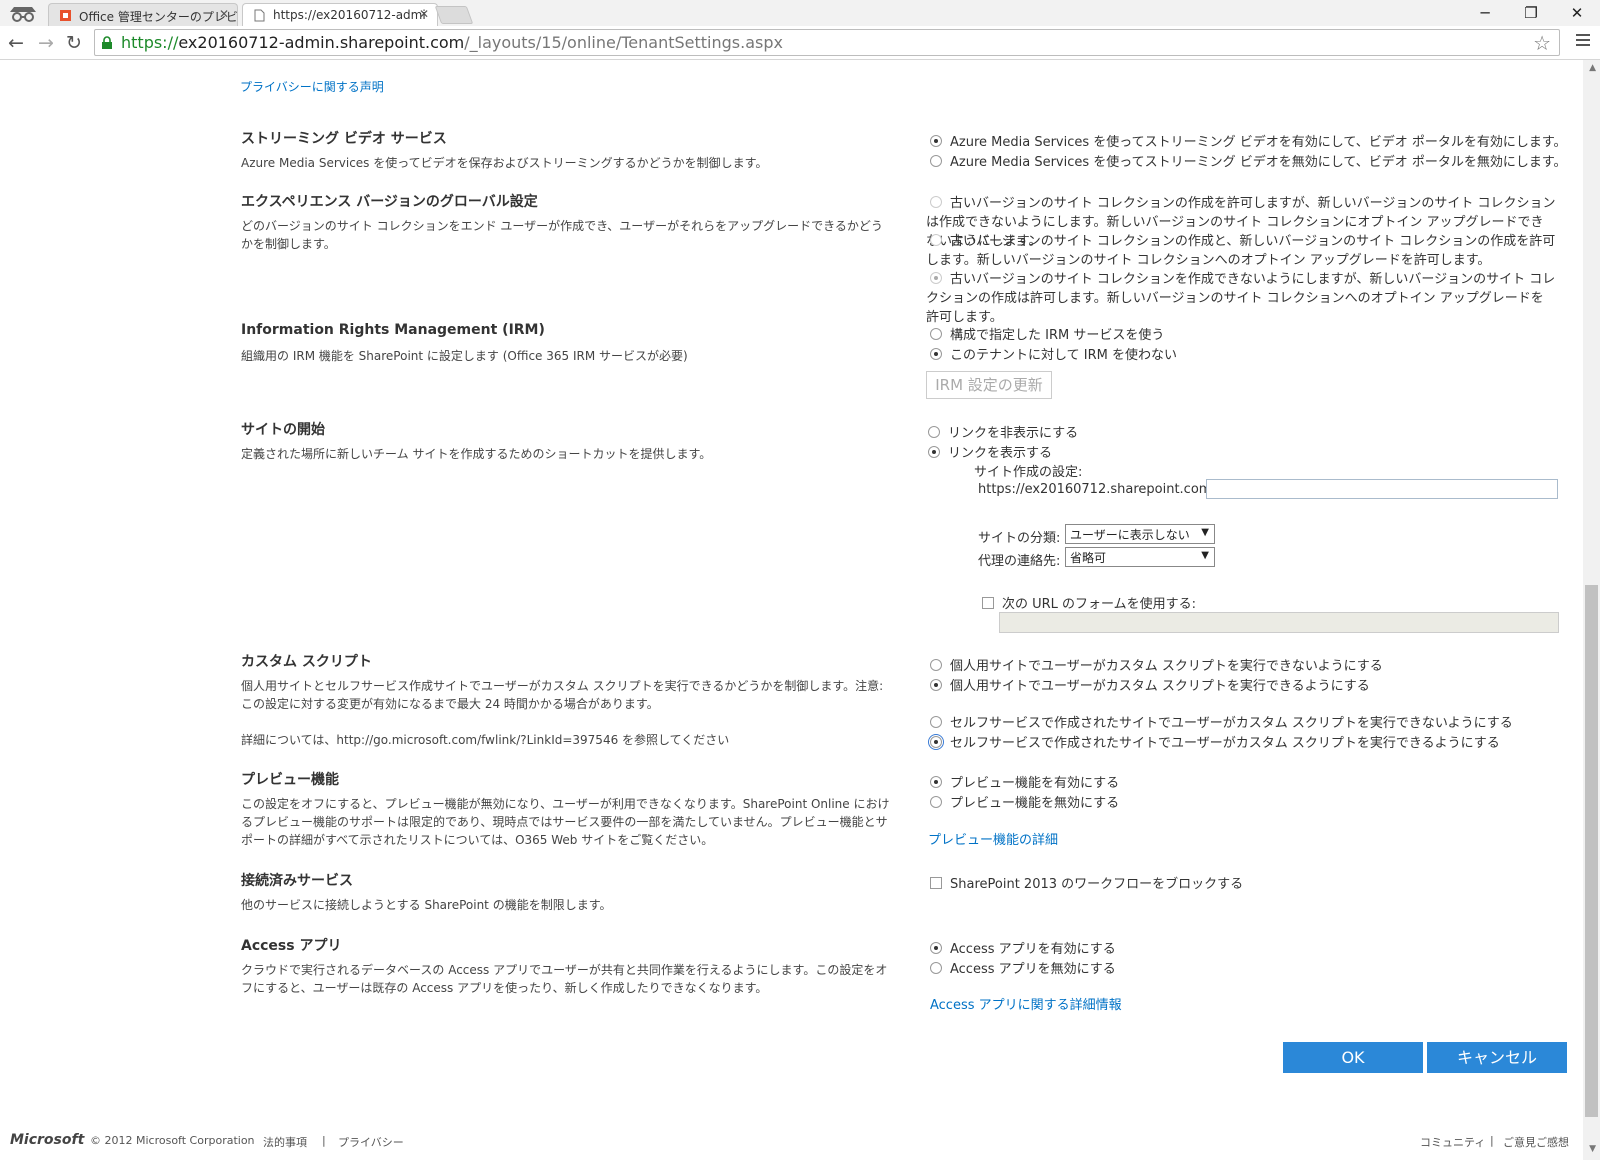 This screenshot has height=1160, width=1600. What do you see at coordinates (285, 1142) in the screenshot?
I see `legal-link: 法的事項` at bounding box center [285, 1142].